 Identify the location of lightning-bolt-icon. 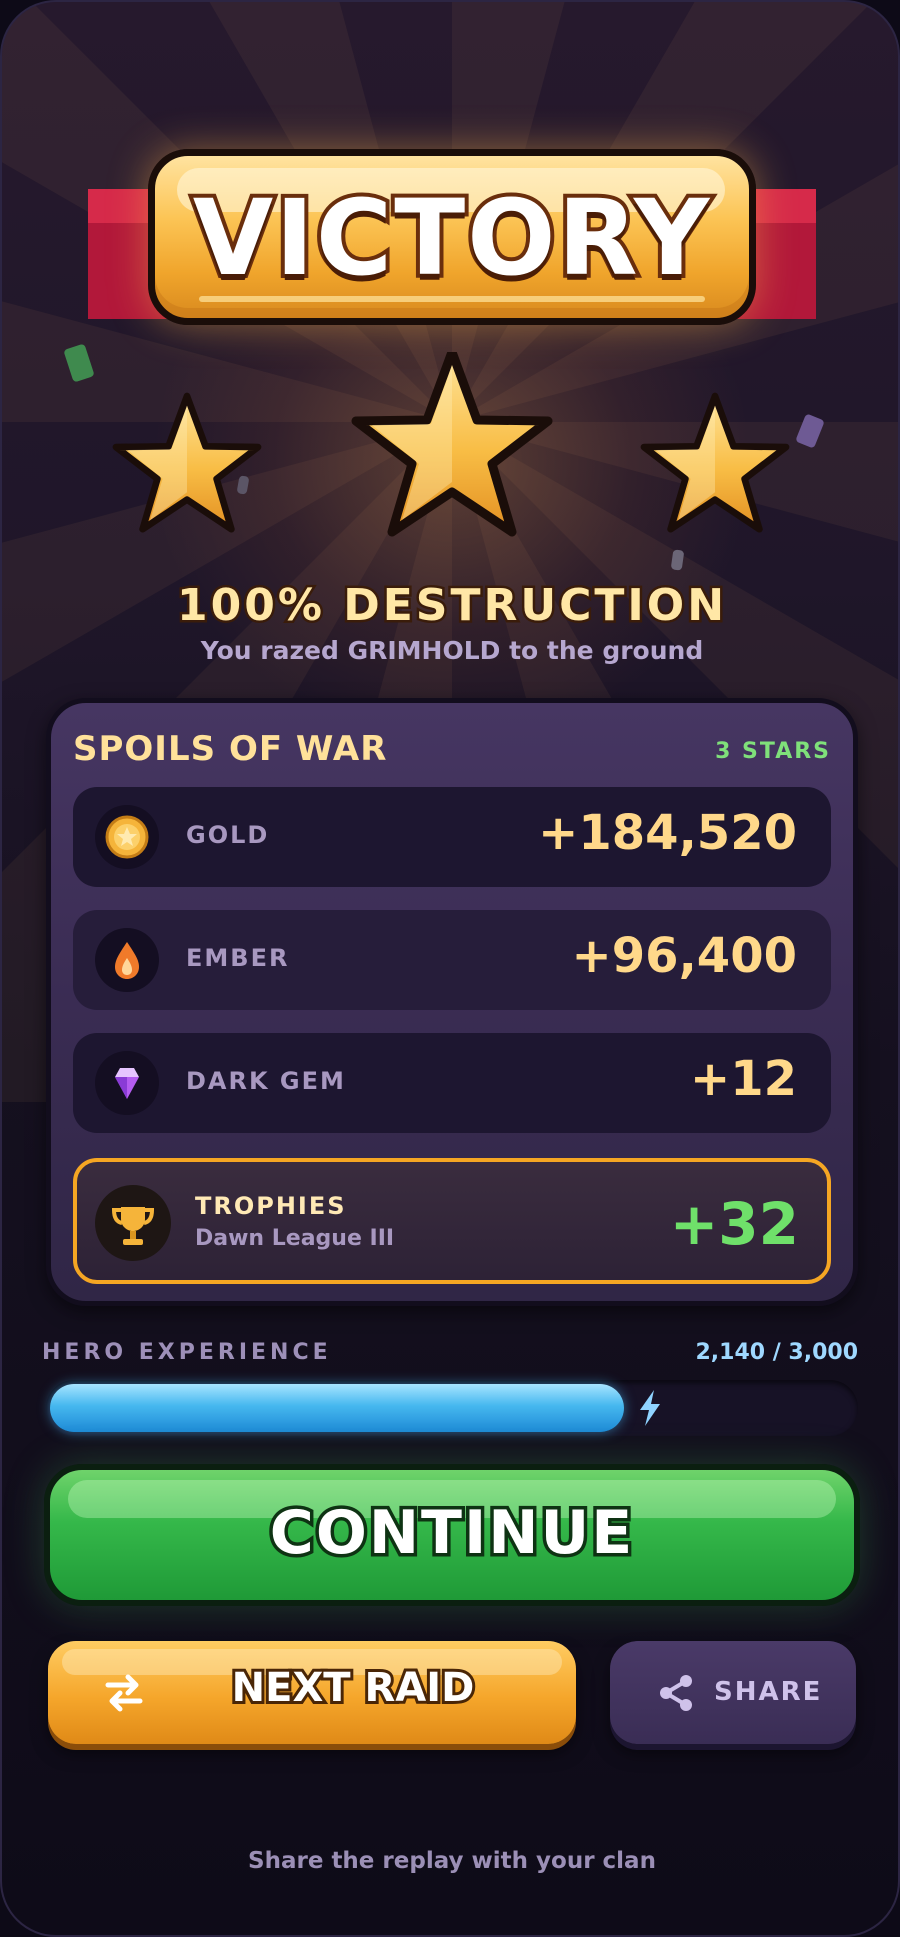
(650, 1408).